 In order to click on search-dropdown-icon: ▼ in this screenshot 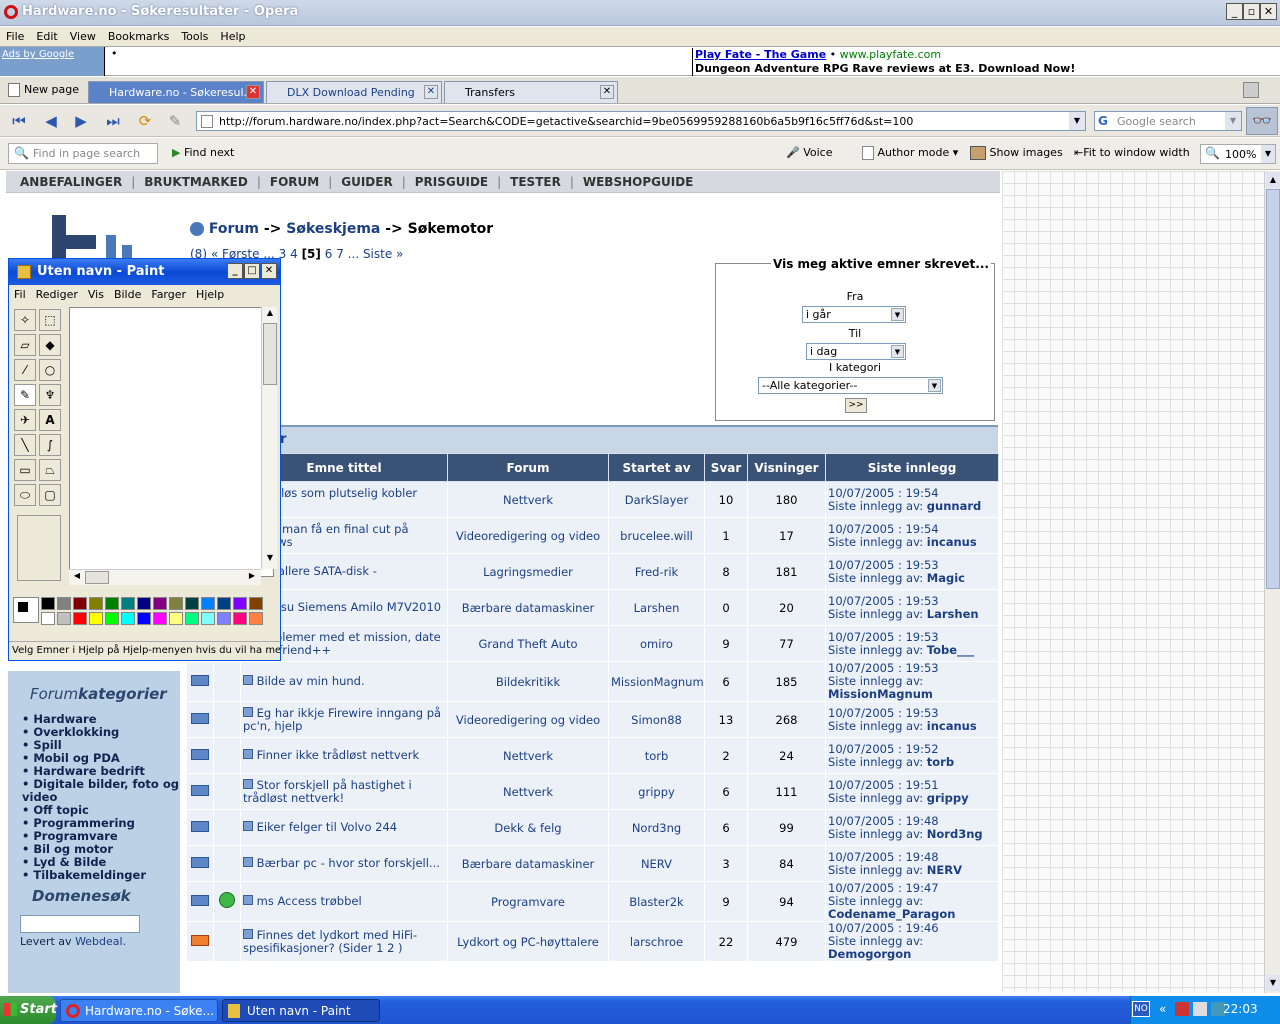, I will do `click(1233, 121)`.